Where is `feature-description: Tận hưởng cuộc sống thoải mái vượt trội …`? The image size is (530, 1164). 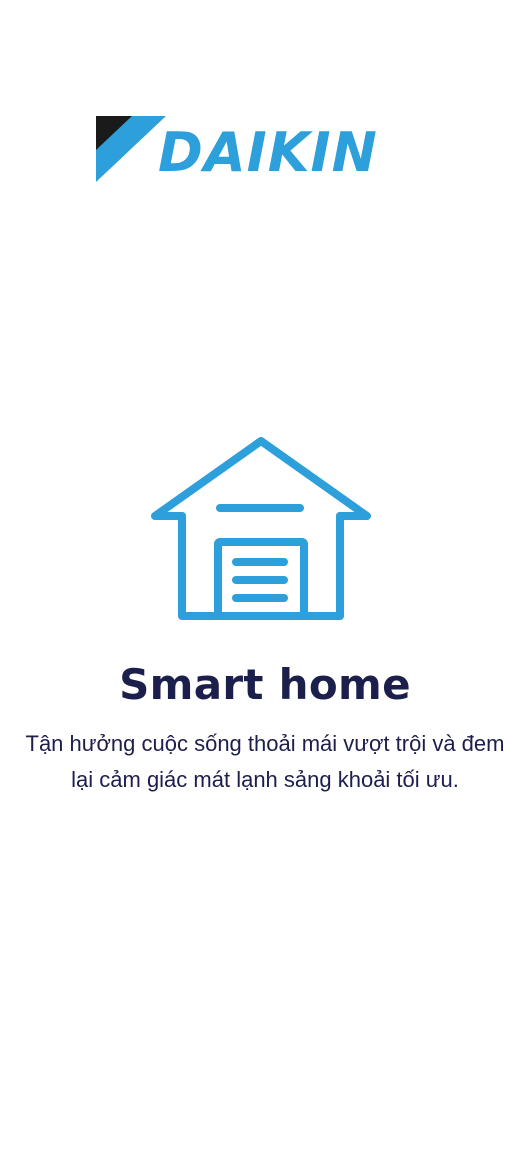 feature-description: Tận hưởng cuộc sống thoải mái vượt trội … is located at coordinates (265, 761).